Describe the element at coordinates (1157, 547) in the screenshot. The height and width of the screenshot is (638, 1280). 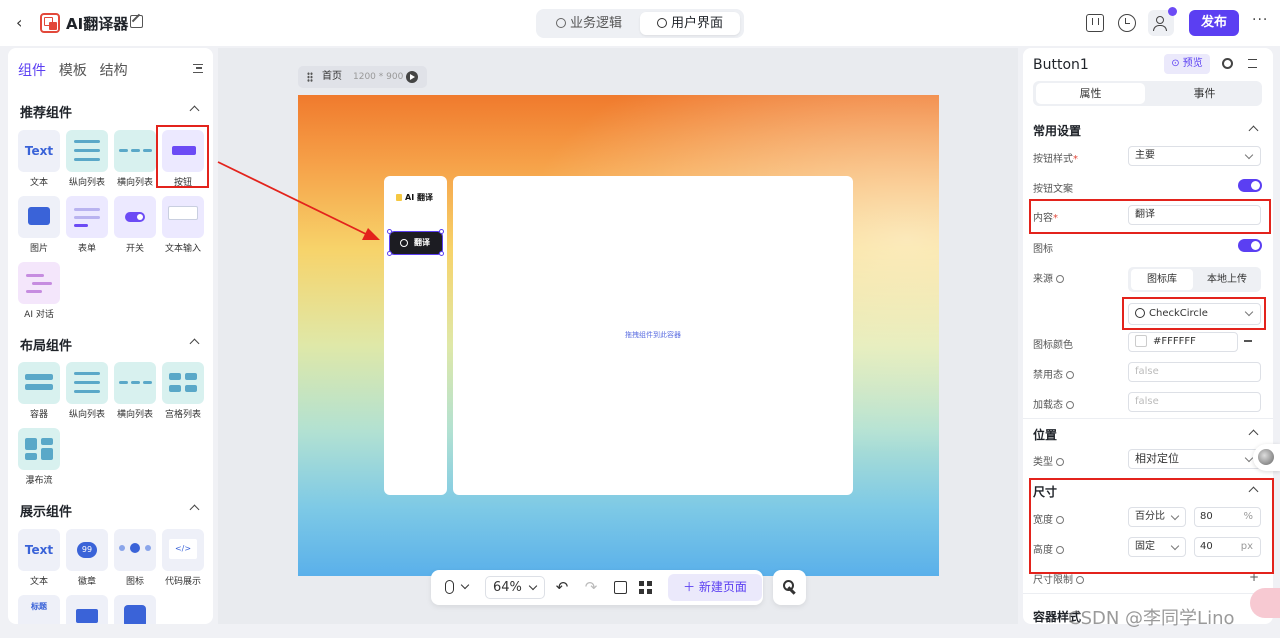
I see `height-mode-select: 固定` at that location.